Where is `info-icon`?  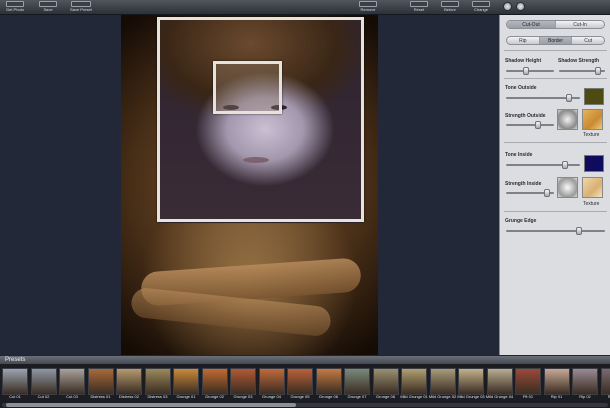
info-icon is located at coordinates (507, 6).